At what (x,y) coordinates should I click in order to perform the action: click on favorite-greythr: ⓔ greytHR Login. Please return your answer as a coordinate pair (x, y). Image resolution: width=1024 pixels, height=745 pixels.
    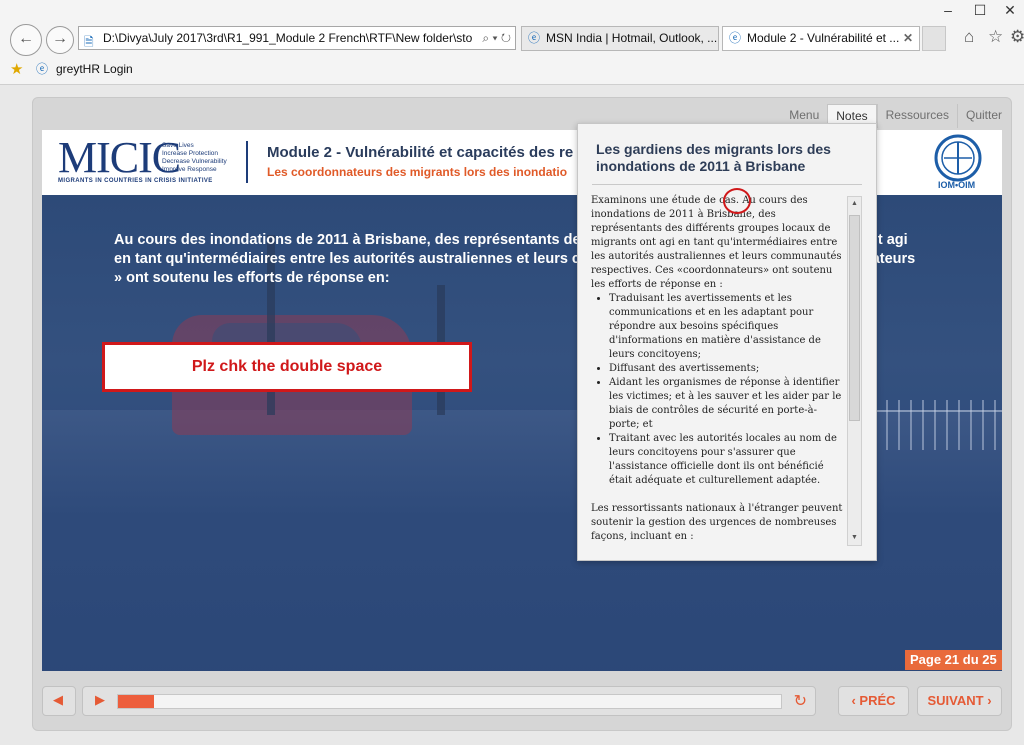
    Looking at the image, I should click on (84, 69).